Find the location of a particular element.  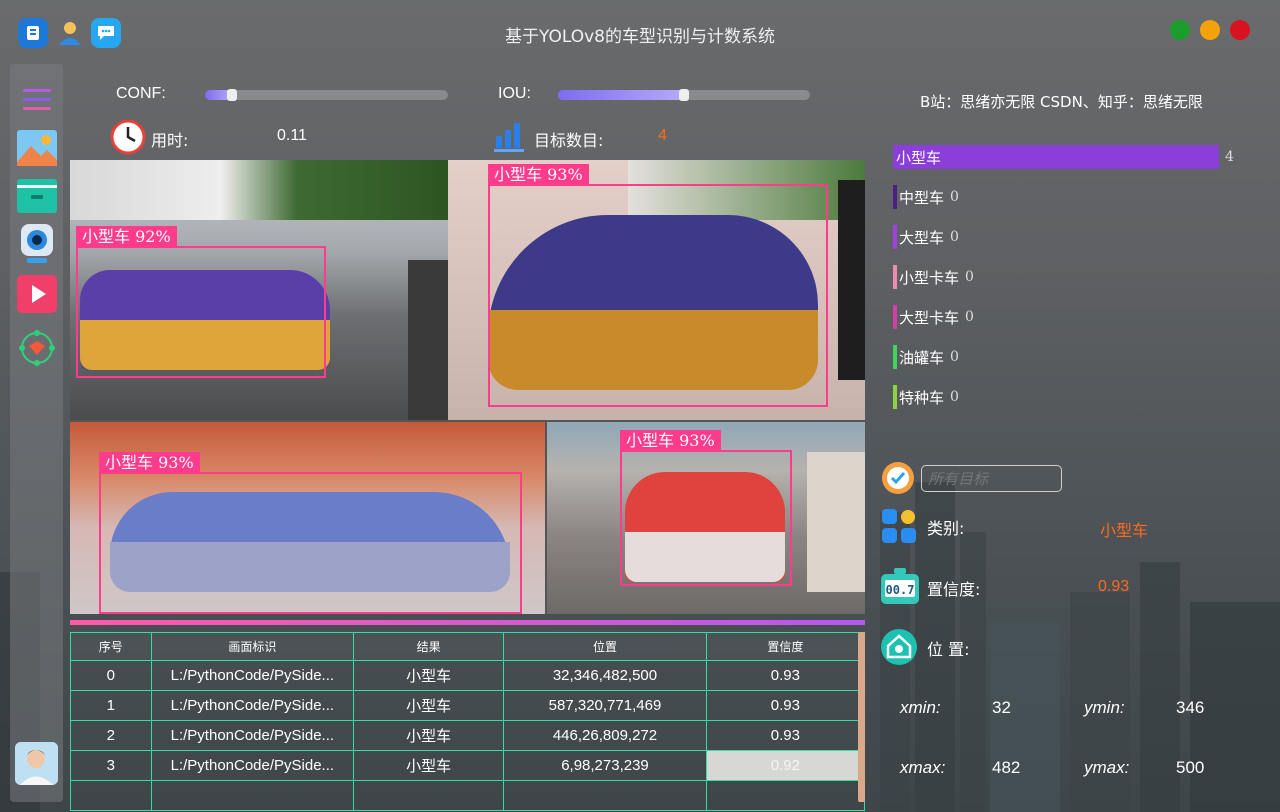

model-target-icon is located at coordinates (37, 348).